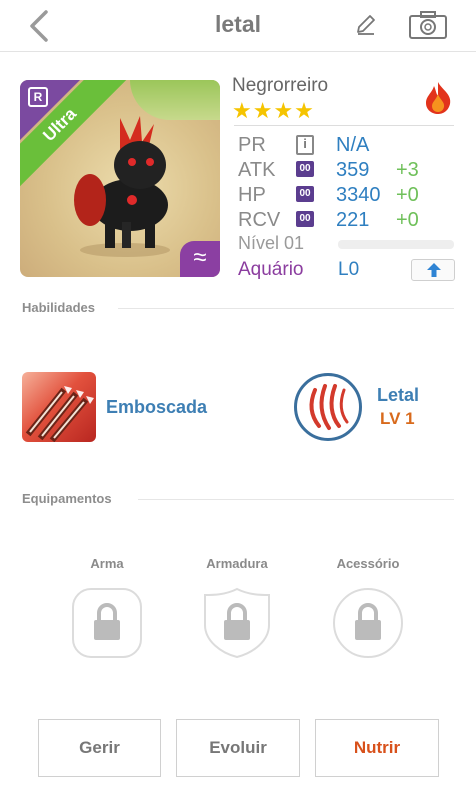 The height and width of the screenshot is (800, 476). Describe the element at coordinates (407, 170) in the screenshot. I see `stat-bonus: +3` at that location.